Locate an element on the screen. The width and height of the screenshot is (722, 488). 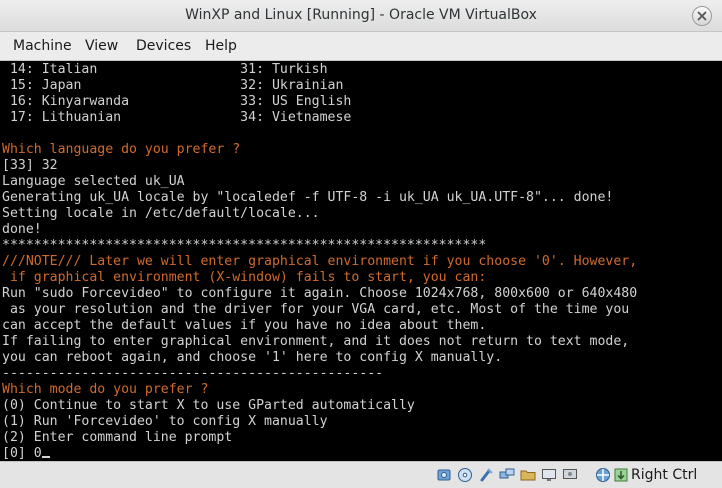
menu-view: View is located at coordinates (101, 46).